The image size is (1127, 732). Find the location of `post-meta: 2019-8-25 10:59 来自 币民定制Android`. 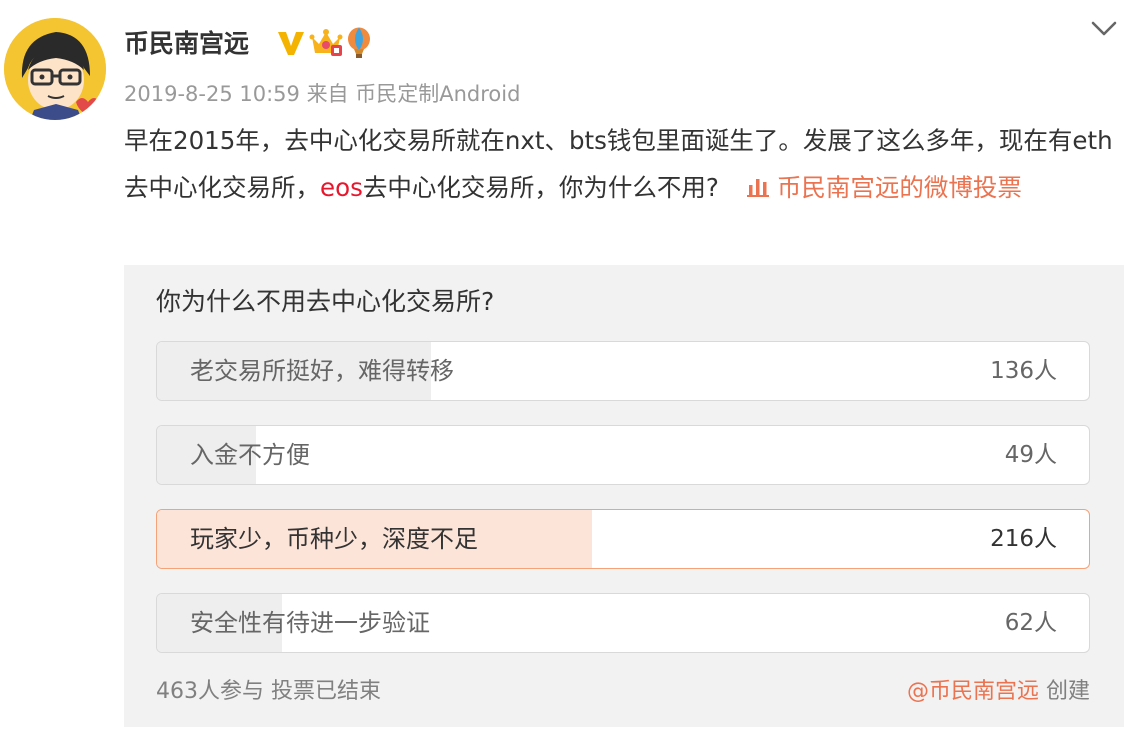

post-meta: 2019-8-25 10:59 来自 币民定制Android is located at coordinates (322, 94).